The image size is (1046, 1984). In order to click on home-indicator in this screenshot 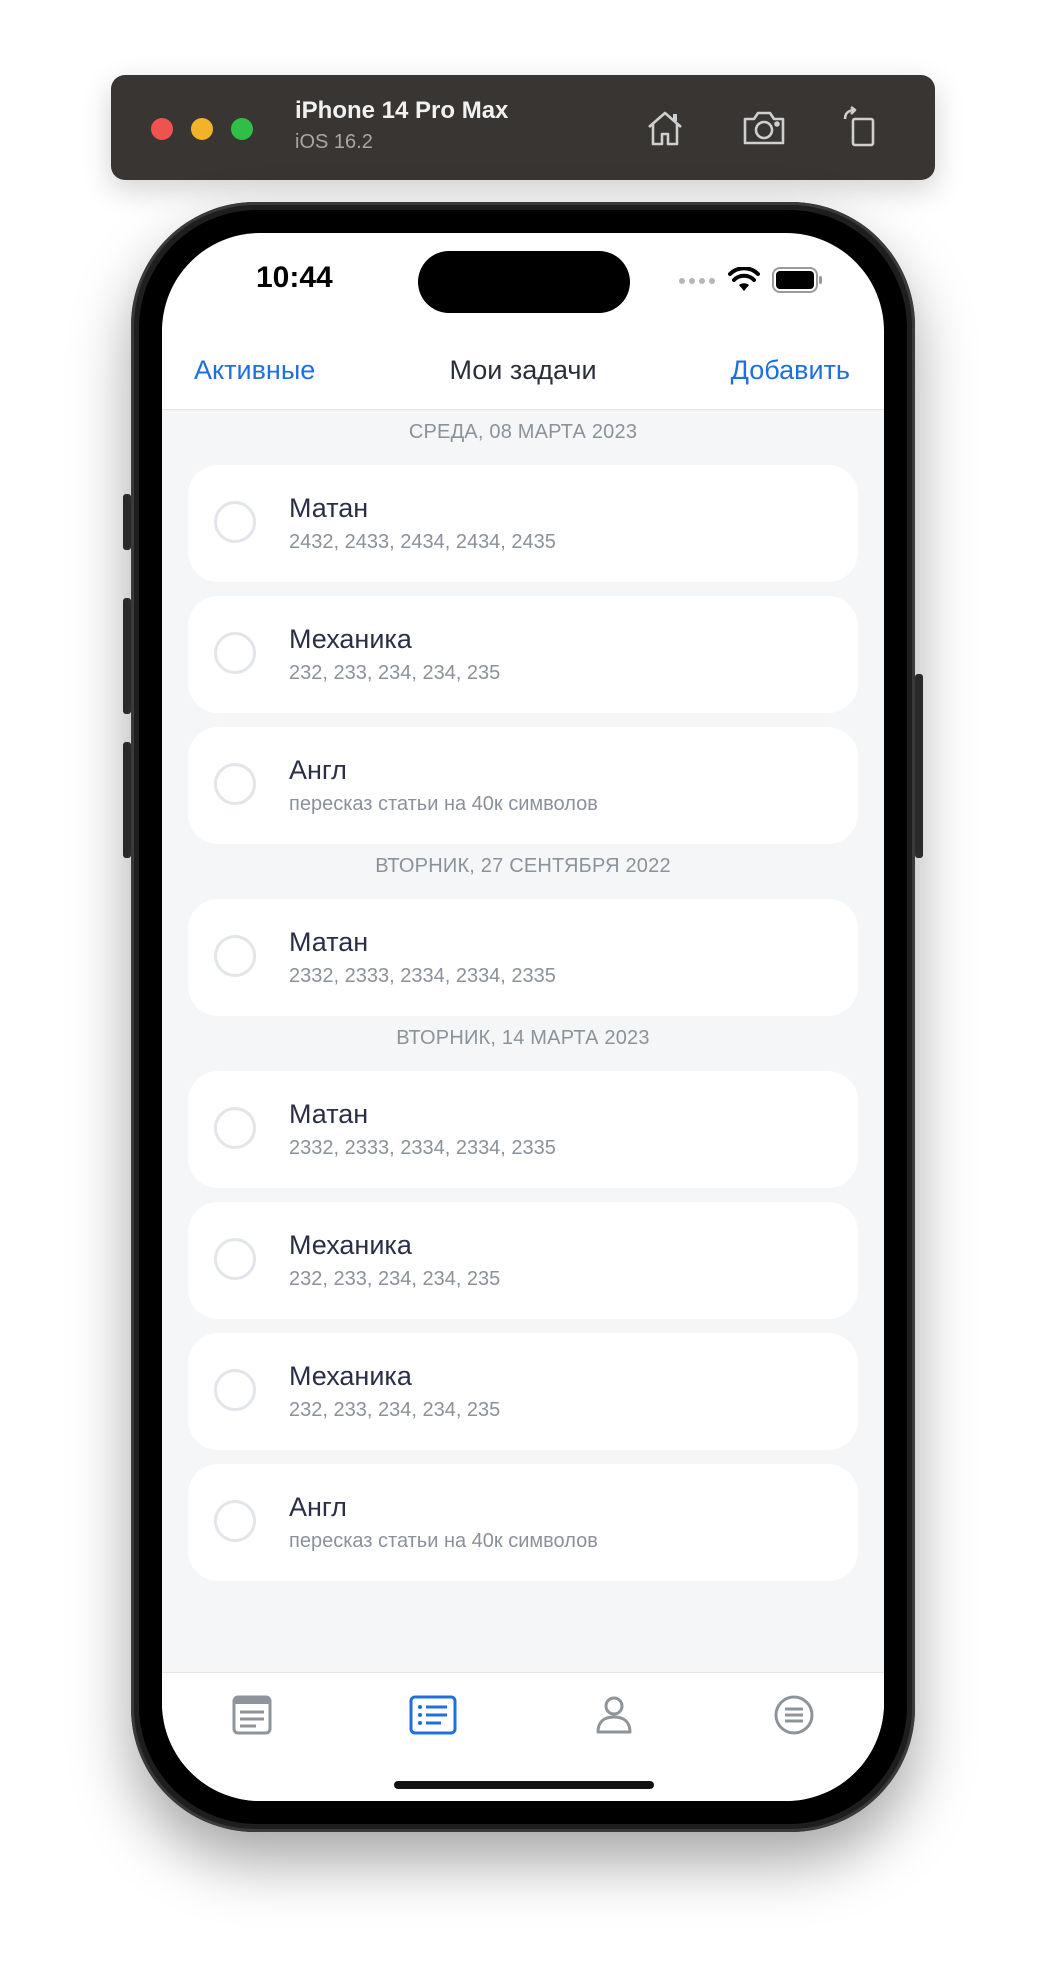, I will do `click(524, 1785)`.